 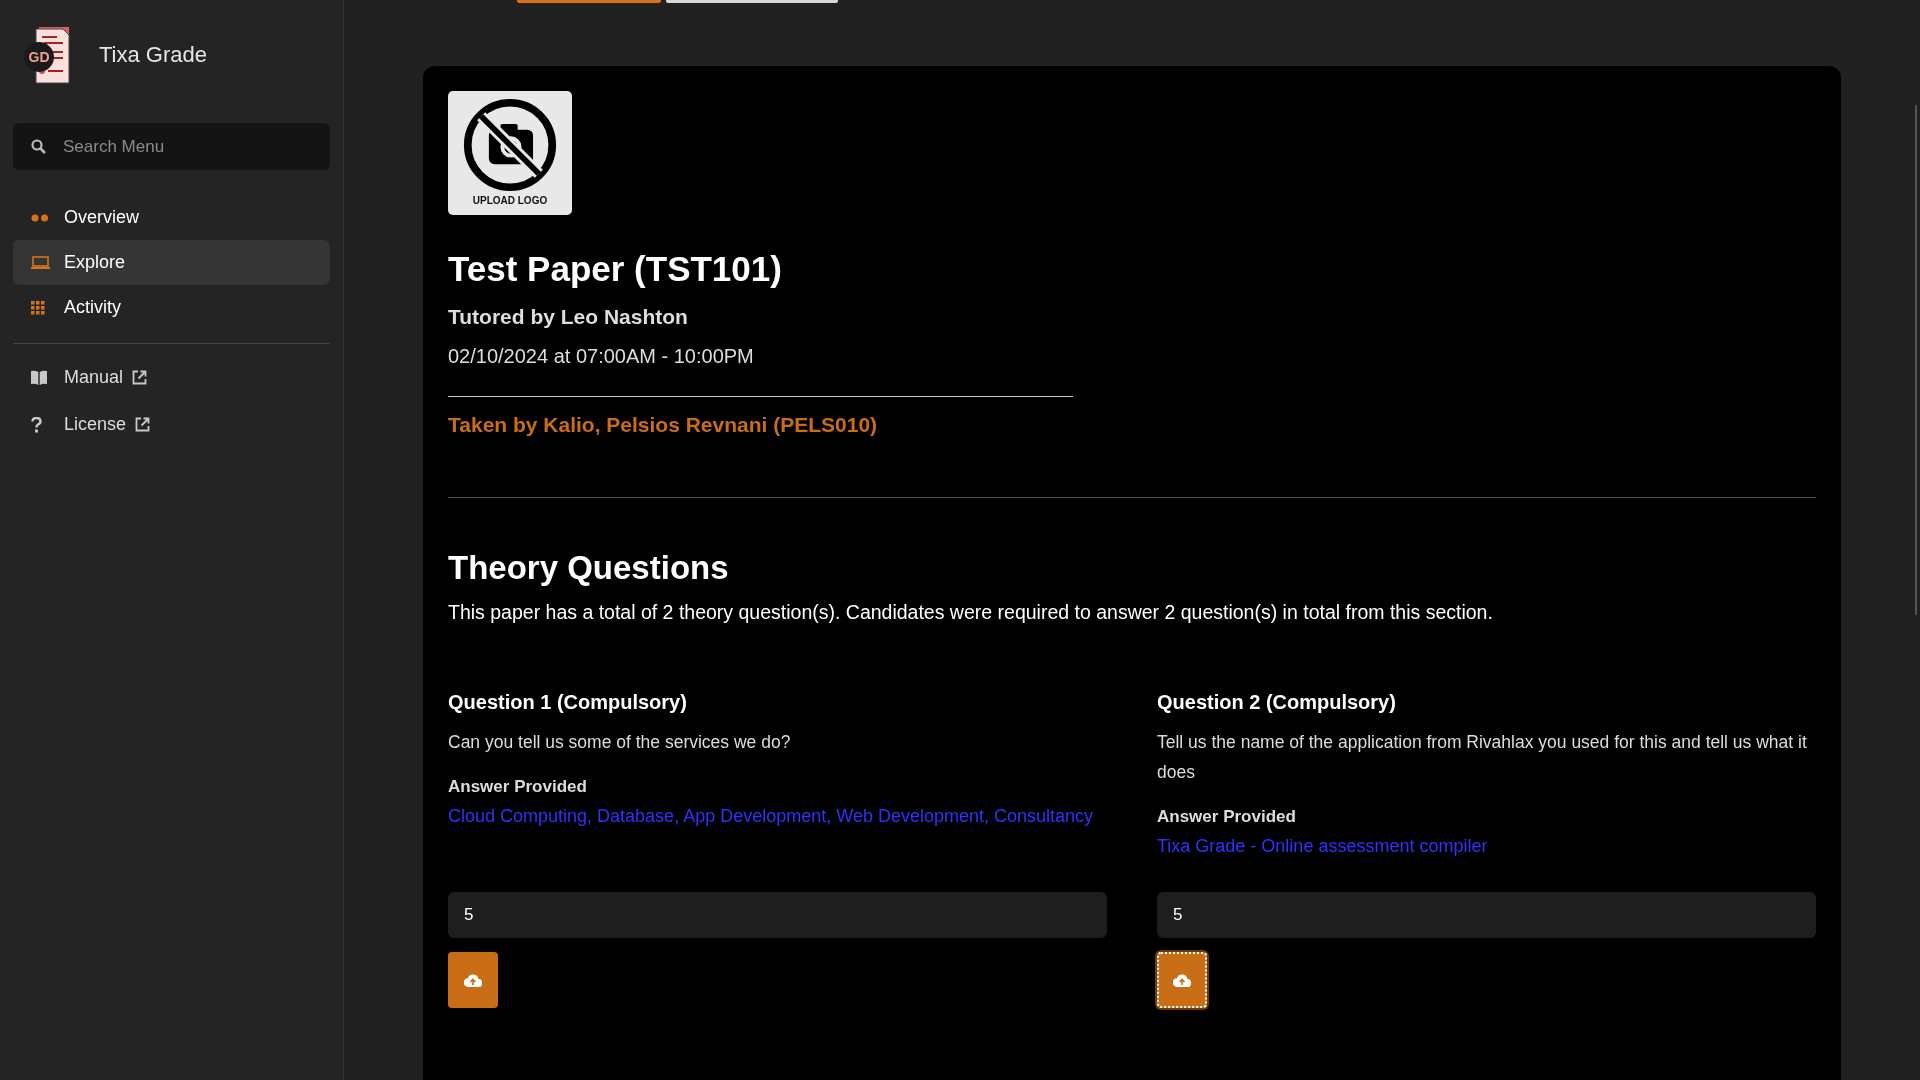 I want to click on nav-item: Explore, so click(x=171, y=262).